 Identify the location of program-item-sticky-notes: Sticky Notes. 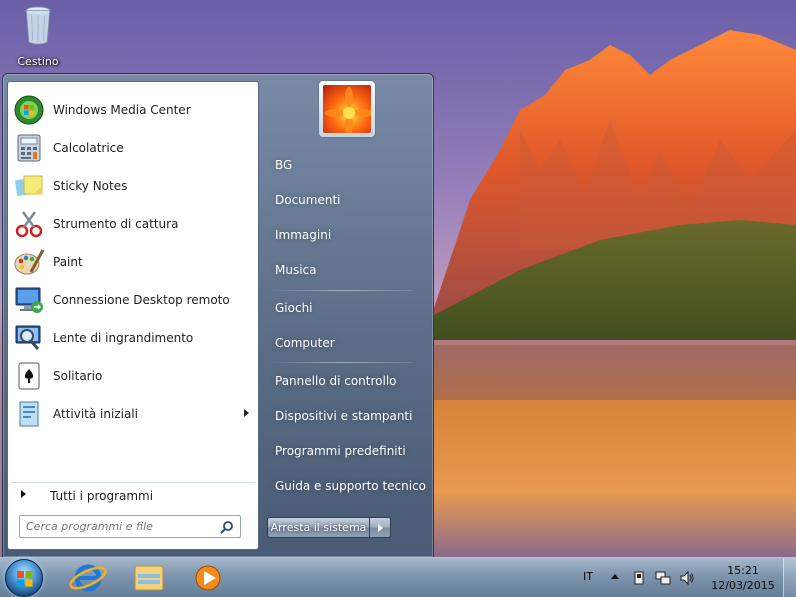
(133, 186).